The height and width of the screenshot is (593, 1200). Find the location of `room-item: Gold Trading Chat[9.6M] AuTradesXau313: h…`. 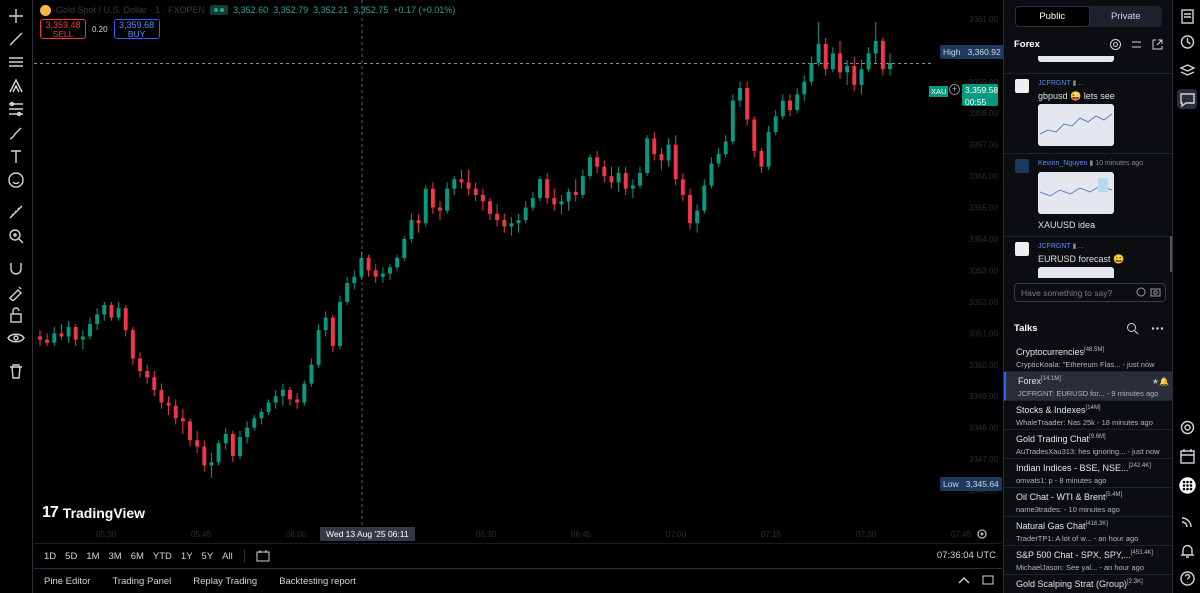

room-item: Gold Trading Chat[9.6M] AuTradesXau313: h… is located at coordinates (1088, 444).